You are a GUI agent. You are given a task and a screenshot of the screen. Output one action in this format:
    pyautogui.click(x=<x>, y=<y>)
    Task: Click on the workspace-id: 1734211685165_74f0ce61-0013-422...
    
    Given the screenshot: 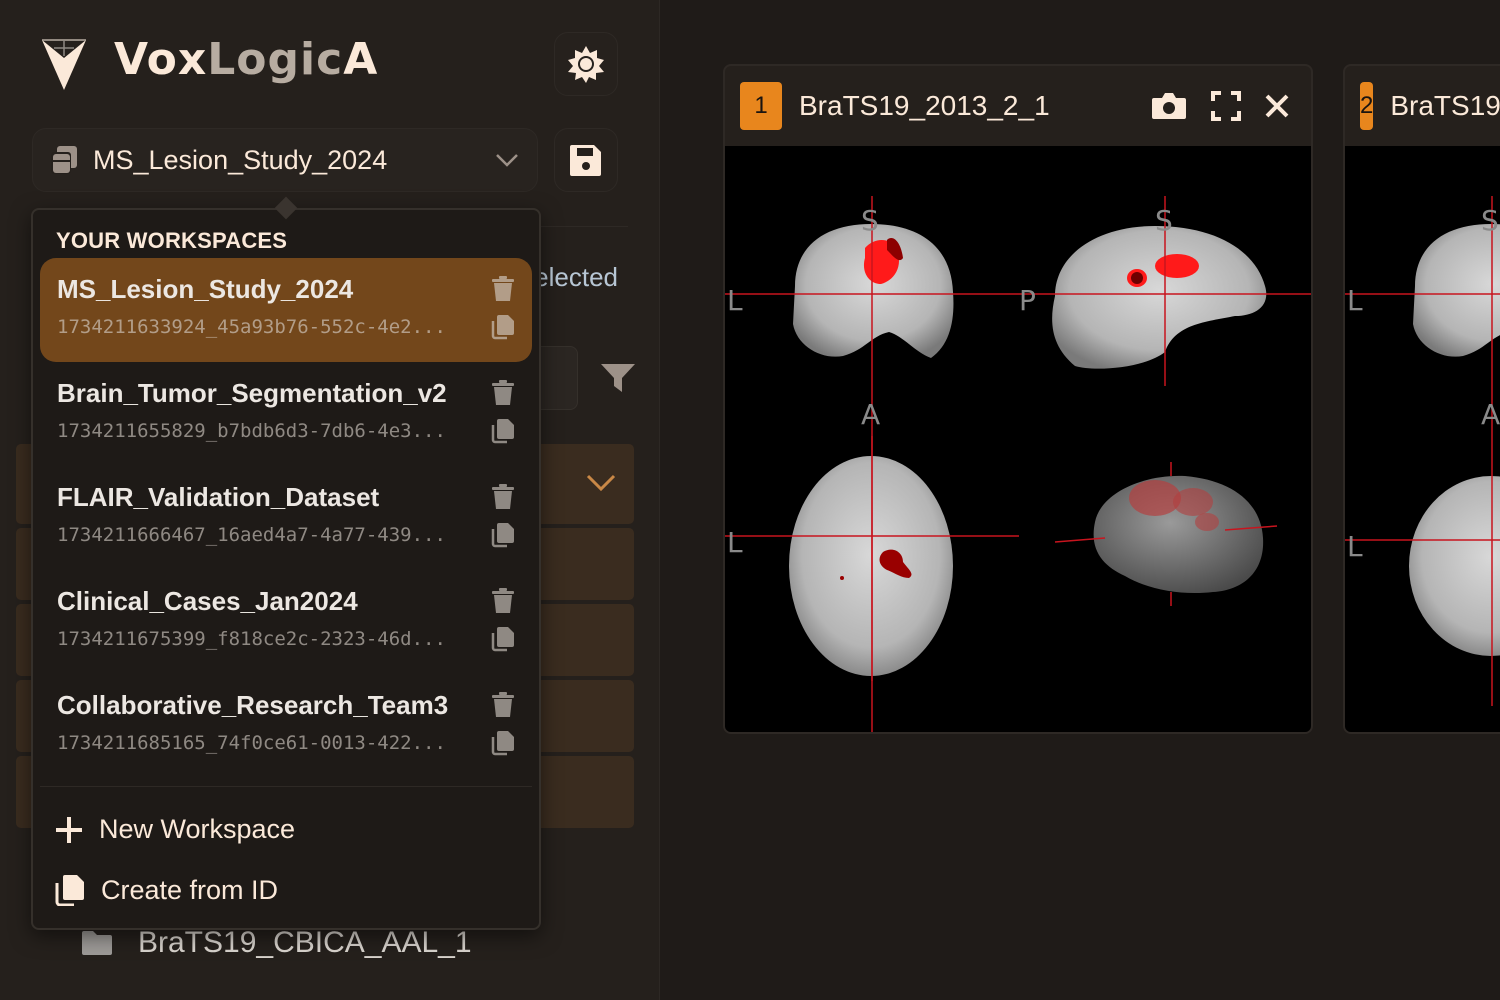 What is the action you would take?
    pyautogui.click(x=251, y=743)
    